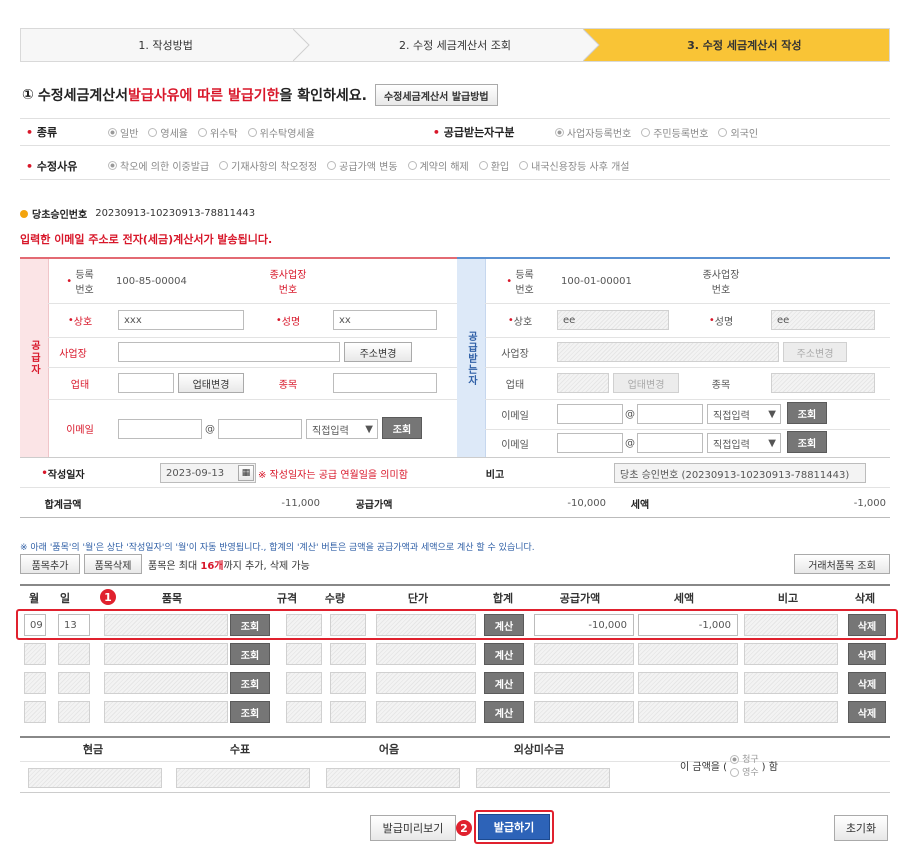 This screenshot has height=859, width=910. What do you see at coordinates (823, 383) in the screenshot?
I see `receiver-biz-item-input` at bounding box center [823, 383].